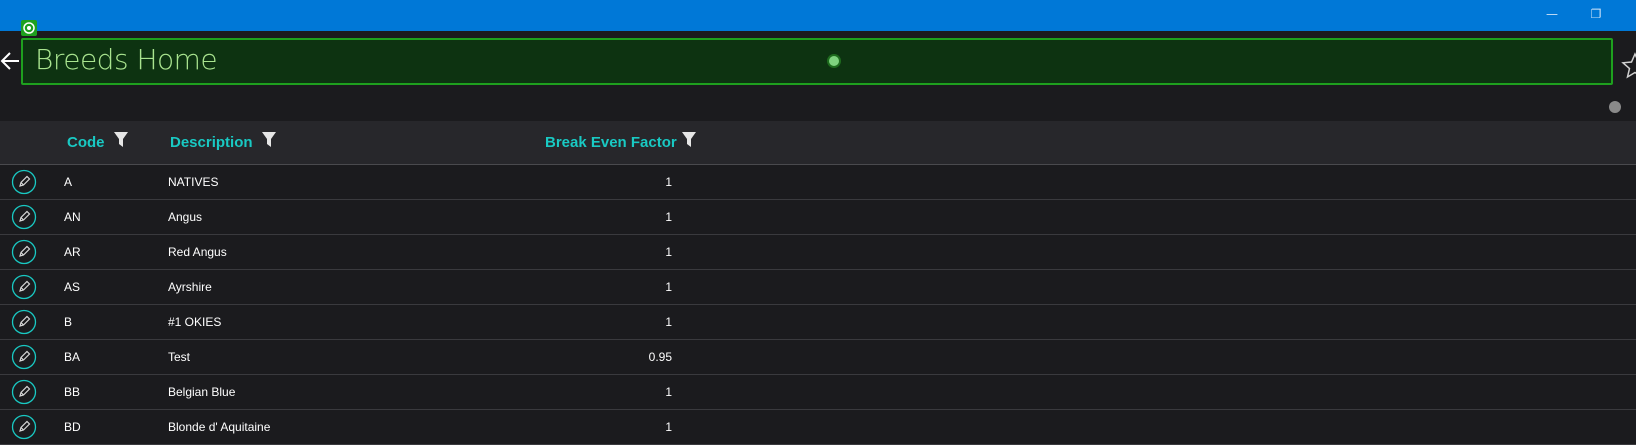 This screenshot has height=445, width=1636. Describe the element at coordinates (818, 252) in the screenshot. I see `table-row: AR Red Angus 1` at that location.